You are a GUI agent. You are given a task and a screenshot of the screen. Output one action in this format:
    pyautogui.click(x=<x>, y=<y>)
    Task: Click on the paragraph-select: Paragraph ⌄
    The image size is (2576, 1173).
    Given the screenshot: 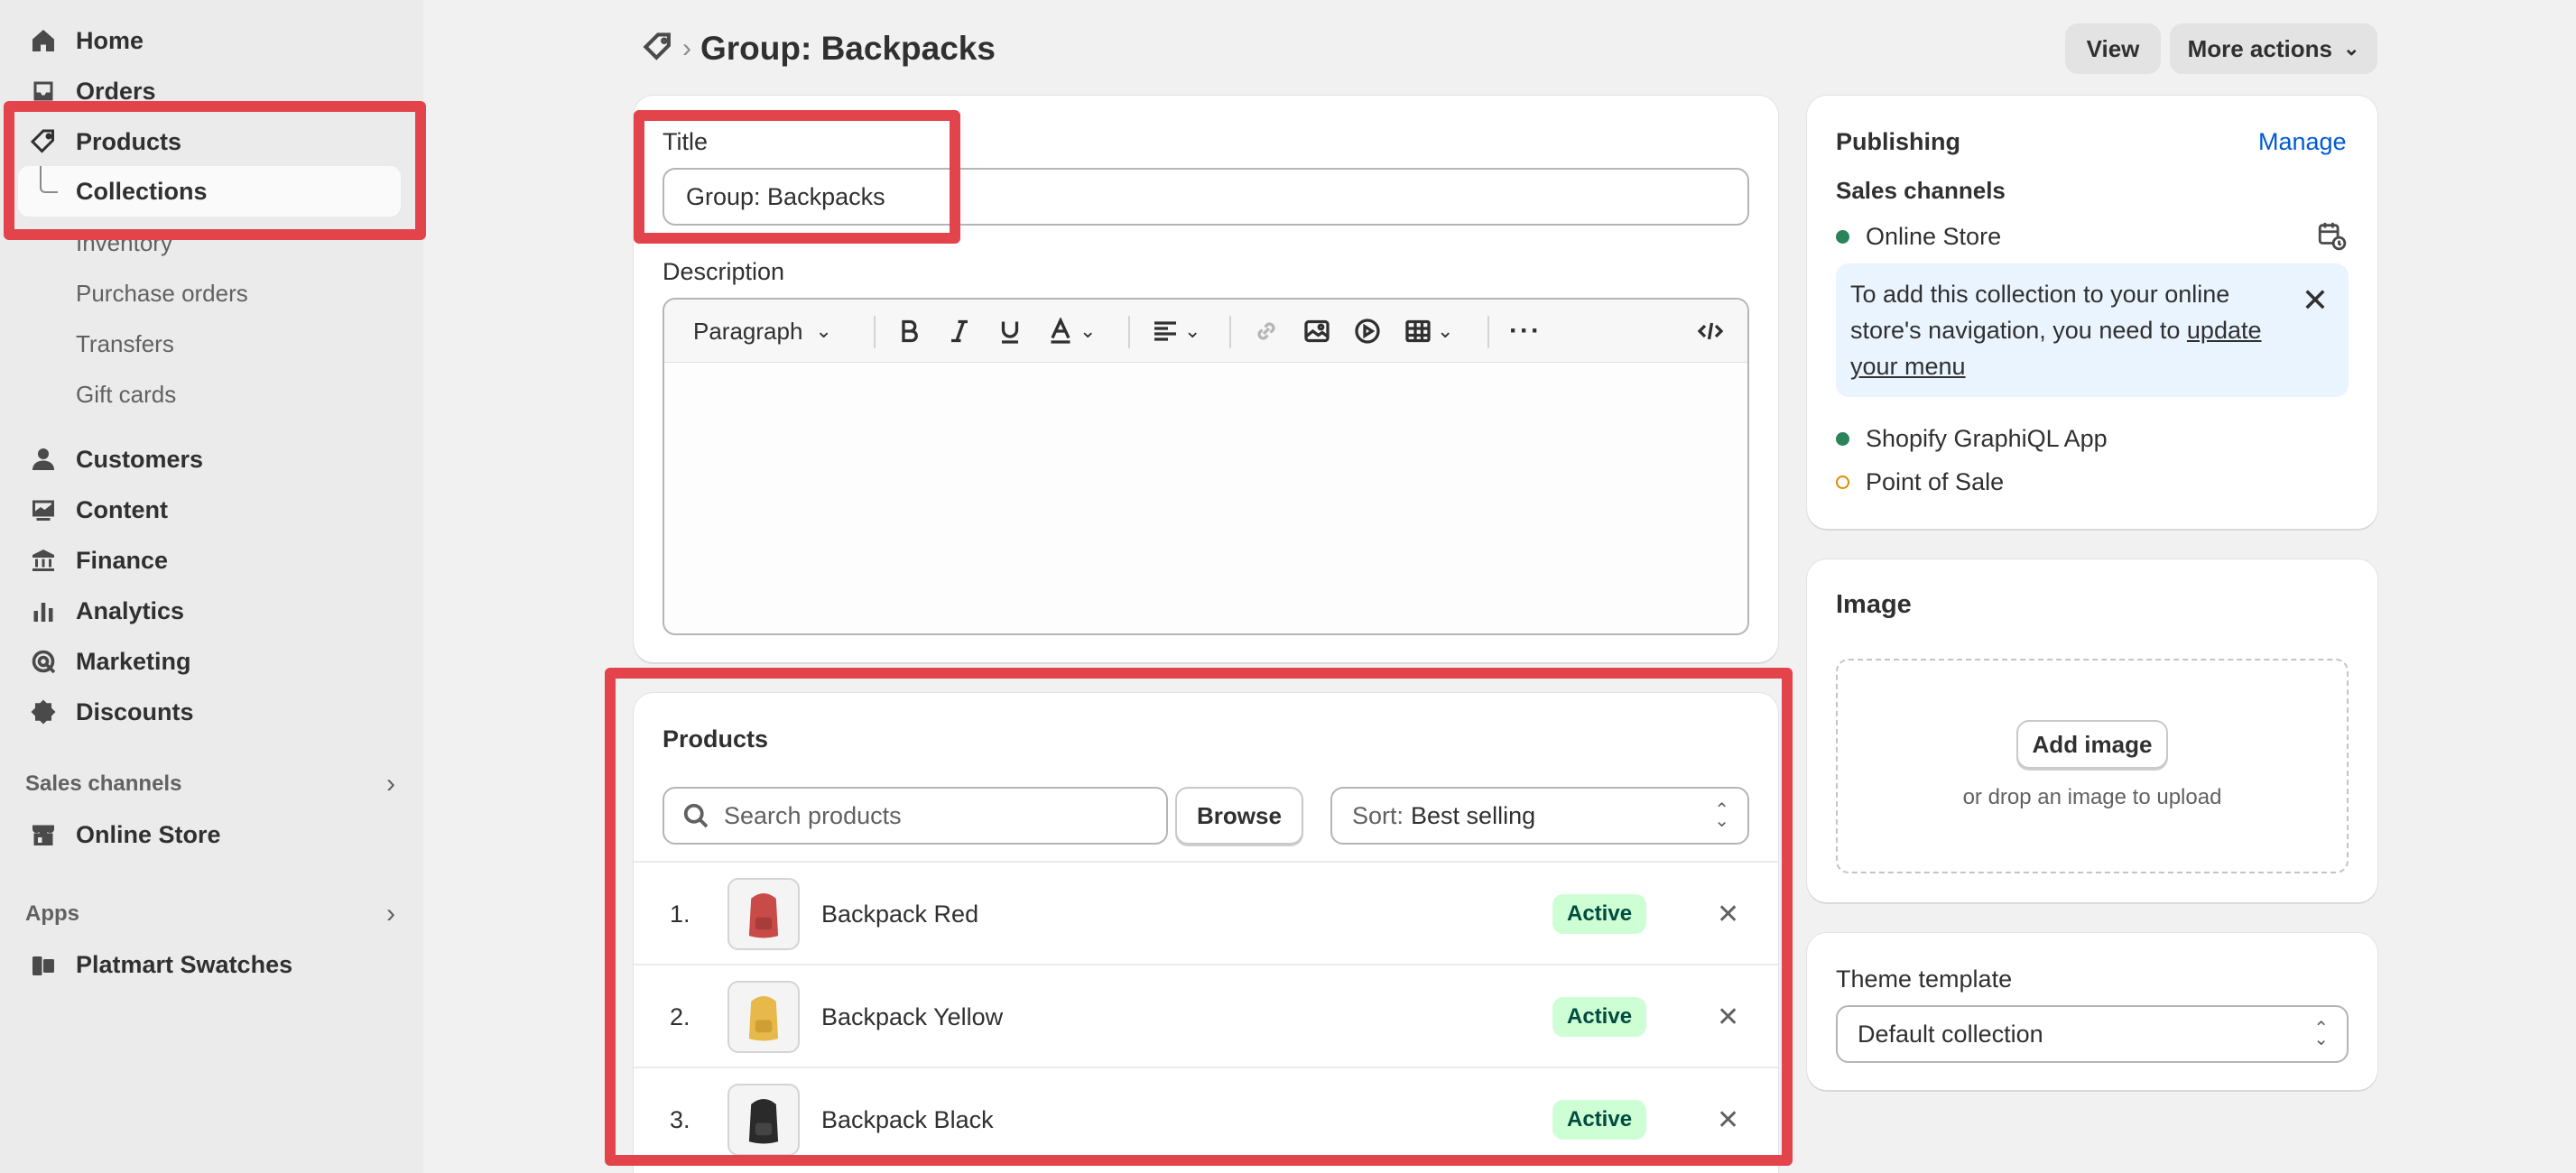 What is the action you would take?
    pyautogui.click(x=763, y=331)
    